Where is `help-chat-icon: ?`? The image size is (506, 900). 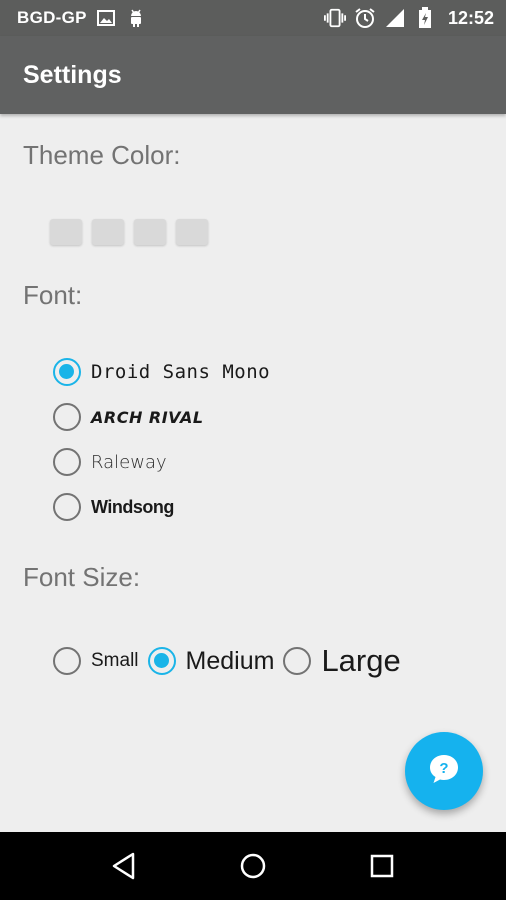 help-chat-icon: ? is located at coordinates (444, 771).